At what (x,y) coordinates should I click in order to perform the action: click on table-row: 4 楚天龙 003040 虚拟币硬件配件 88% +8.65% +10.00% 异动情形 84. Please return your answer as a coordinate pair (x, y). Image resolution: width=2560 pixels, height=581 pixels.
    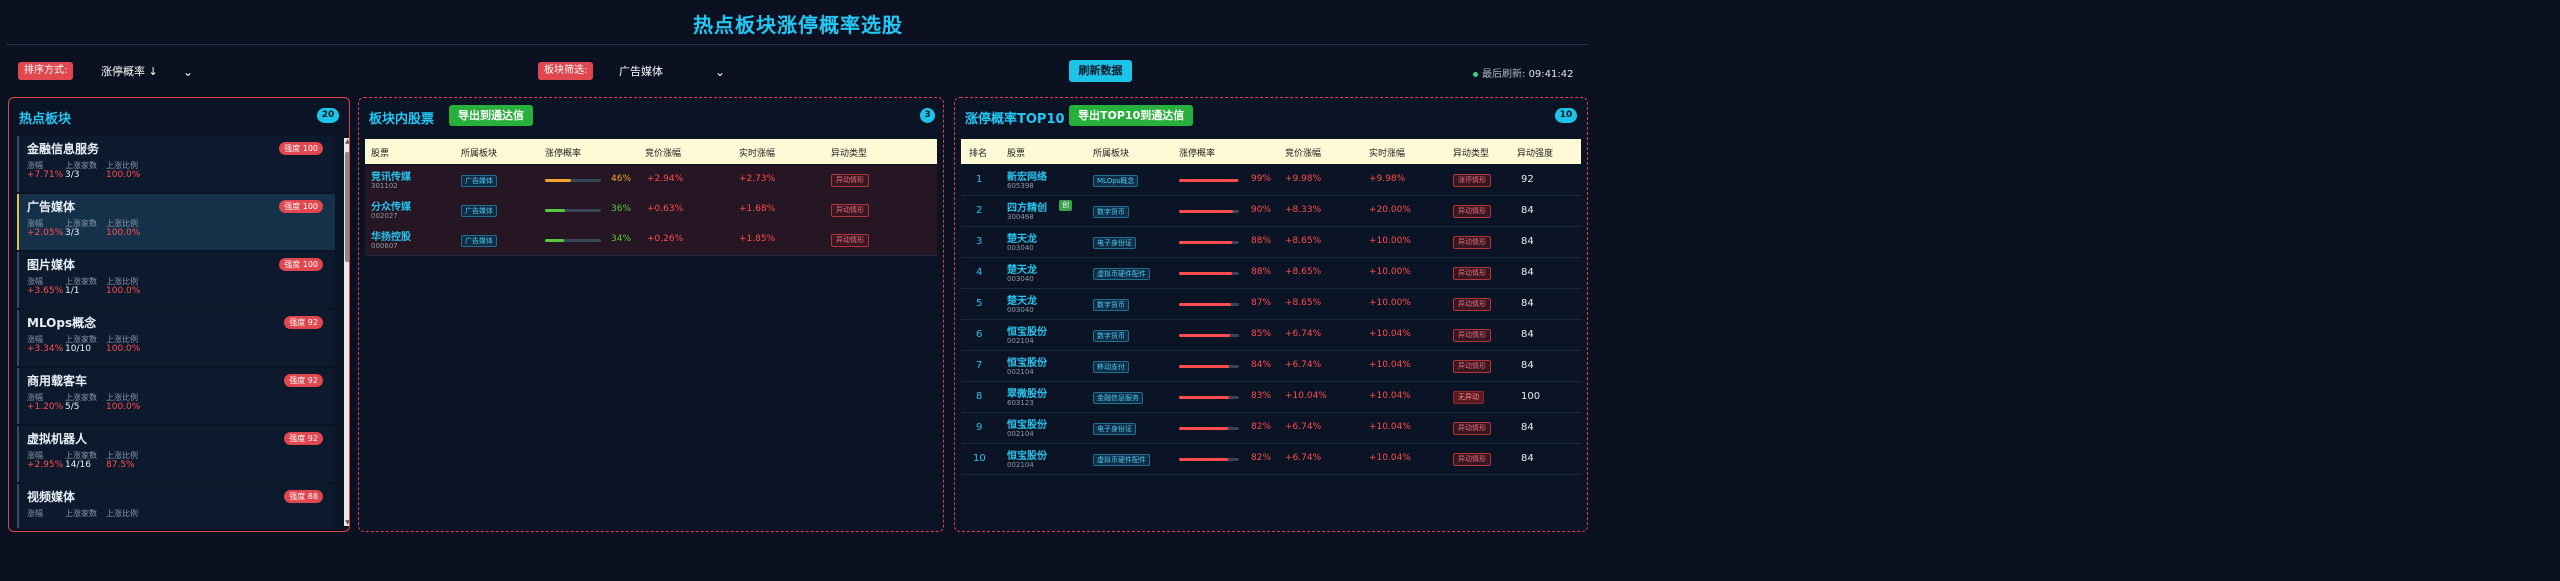
    Looking at the image, I should click on (1271, 273).